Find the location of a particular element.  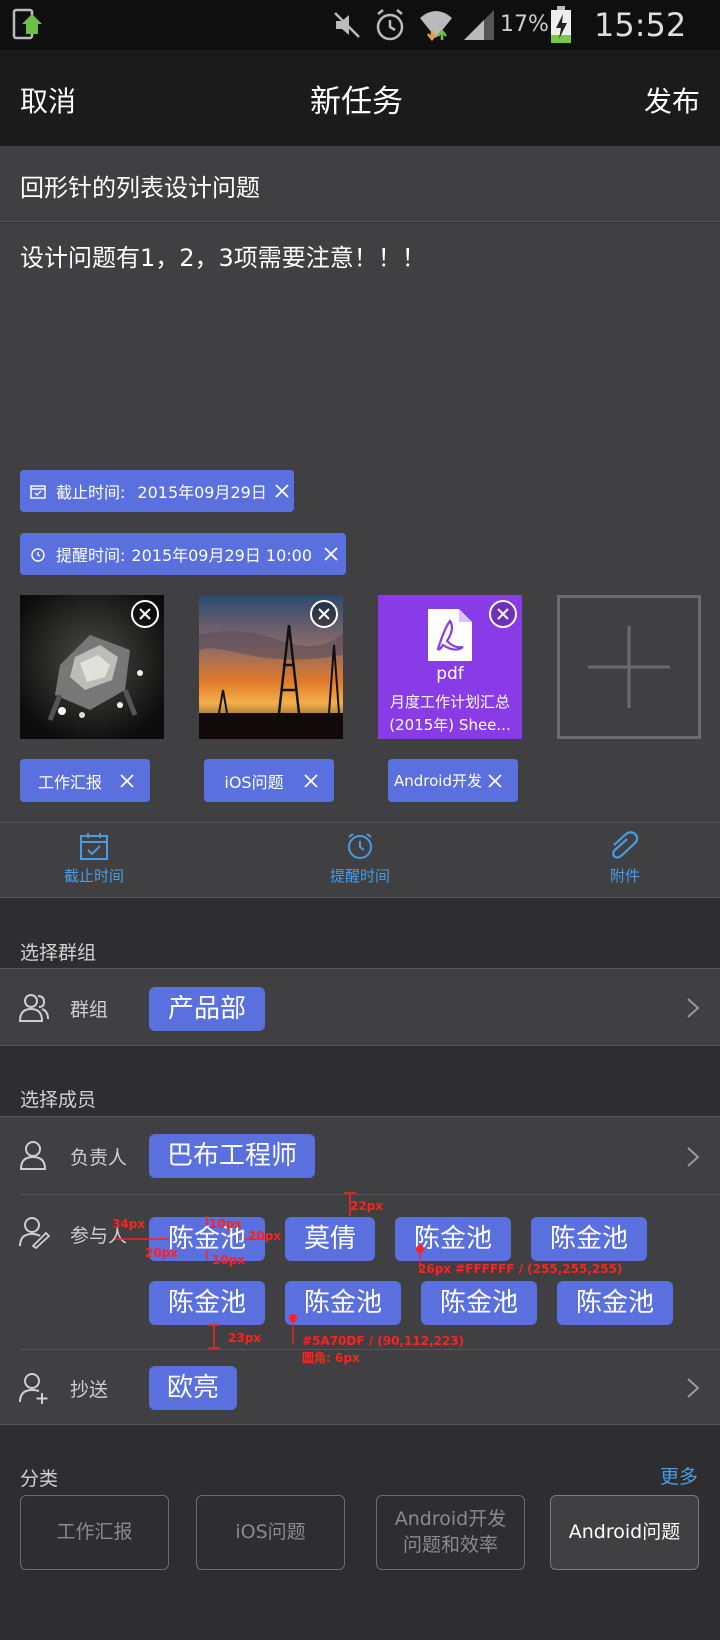

spec-annotation: 圆角: 6px is located at coordinates (331, 1358).